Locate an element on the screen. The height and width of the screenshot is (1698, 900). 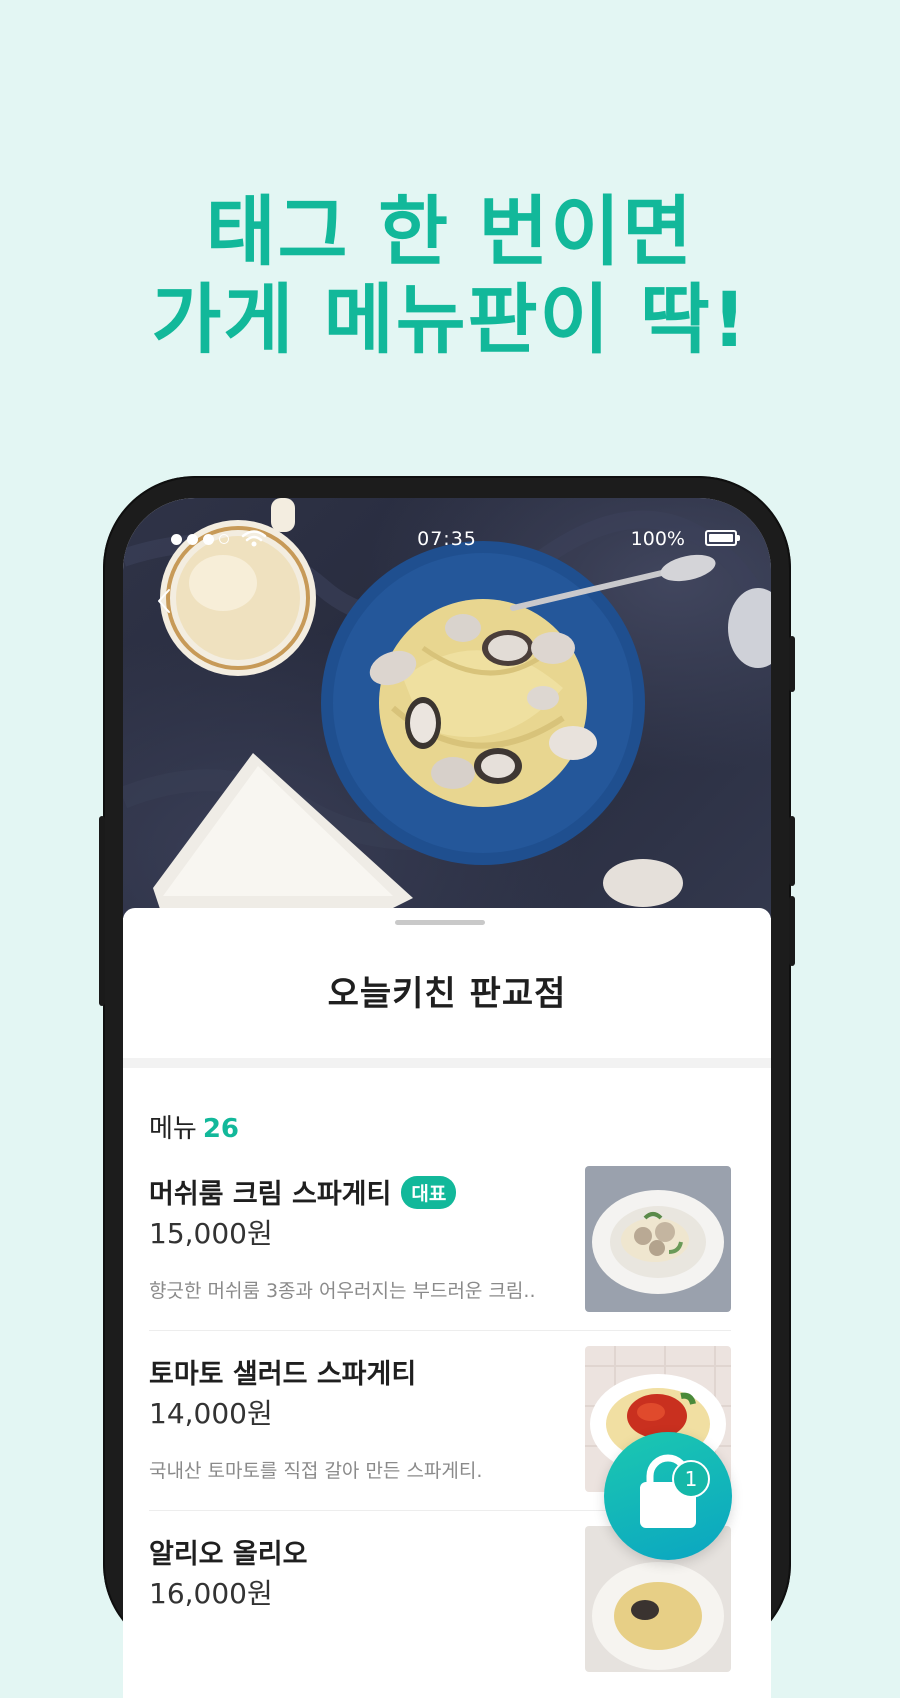
back-chevron-icon is located at coordinates (164, 601).